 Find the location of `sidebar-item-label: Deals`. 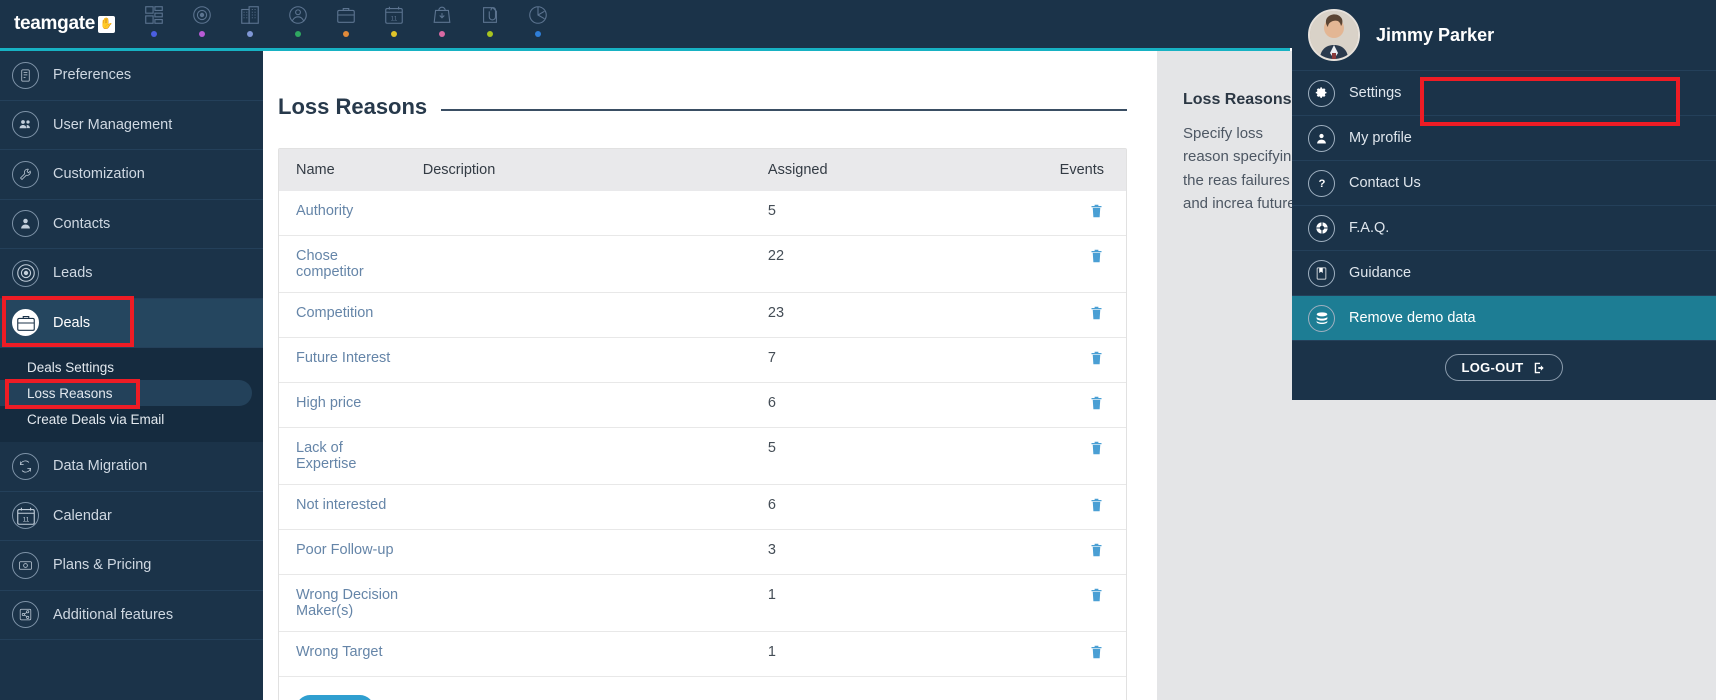

sidebar-item-label: Deals is located at coordinates (72, 322).